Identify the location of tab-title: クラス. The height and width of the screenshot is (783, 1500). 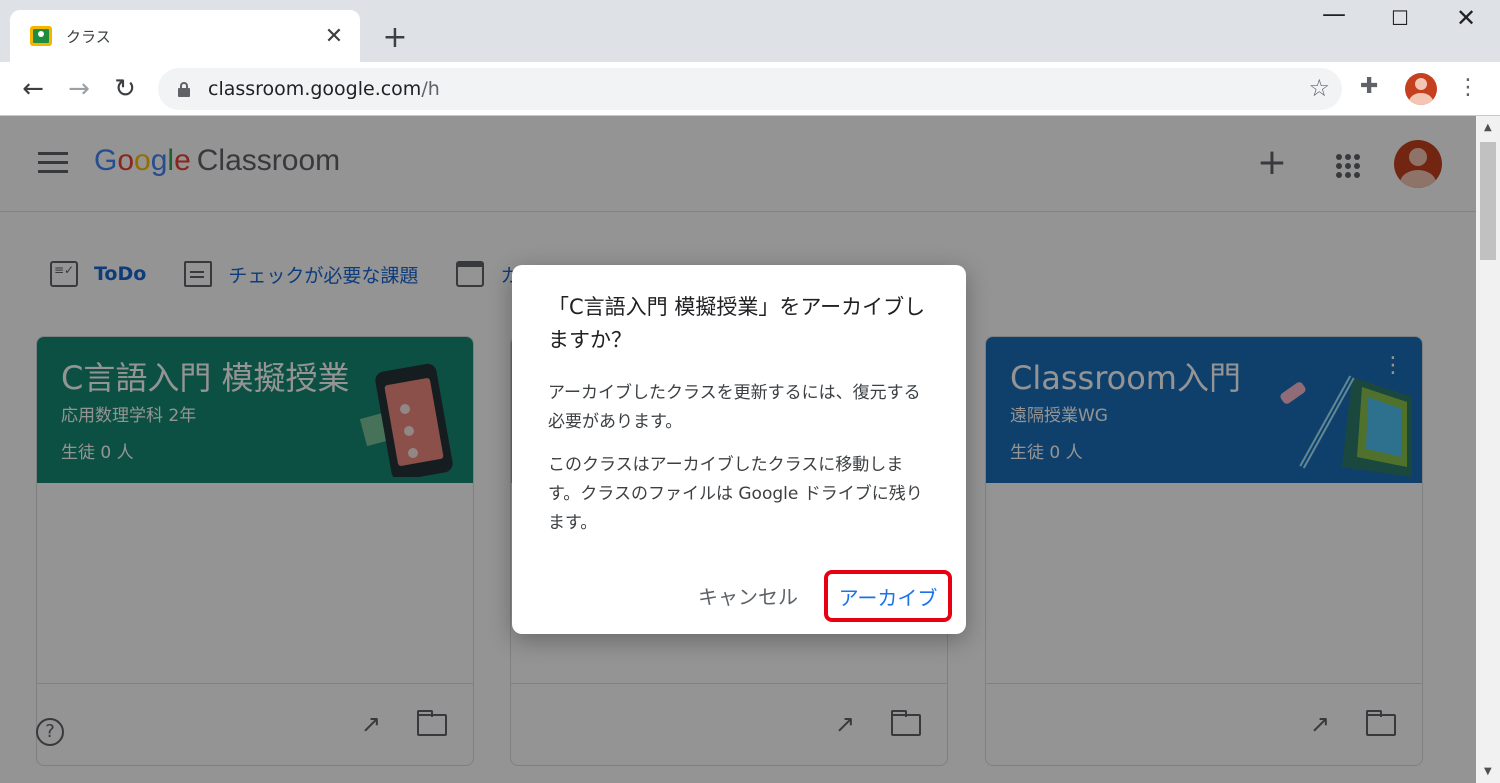
(88, 36).